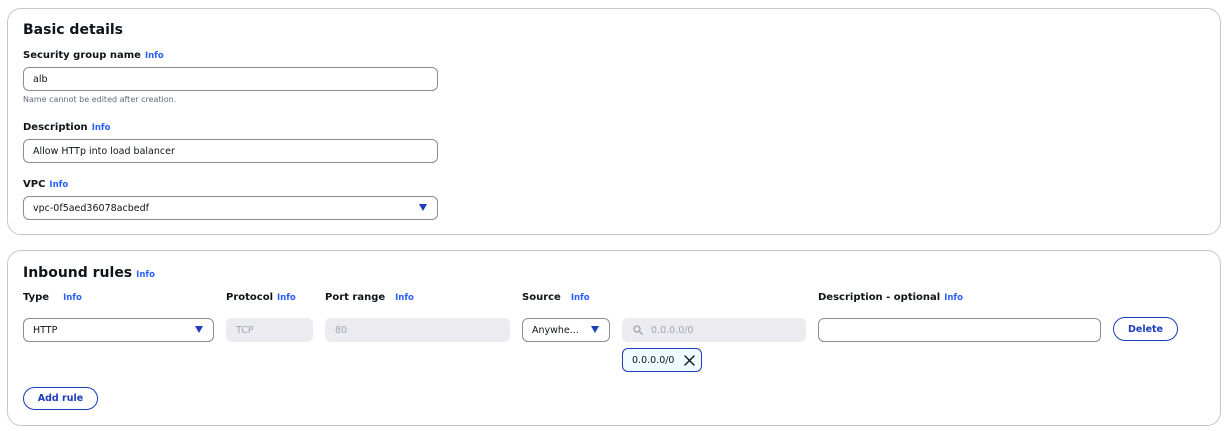 This screenshot has width=1229, height=431. What do you see at coordinates (40, 79) in the screenshot?
I see `security-group-name-value: alb` at bounding box center [40, 79].